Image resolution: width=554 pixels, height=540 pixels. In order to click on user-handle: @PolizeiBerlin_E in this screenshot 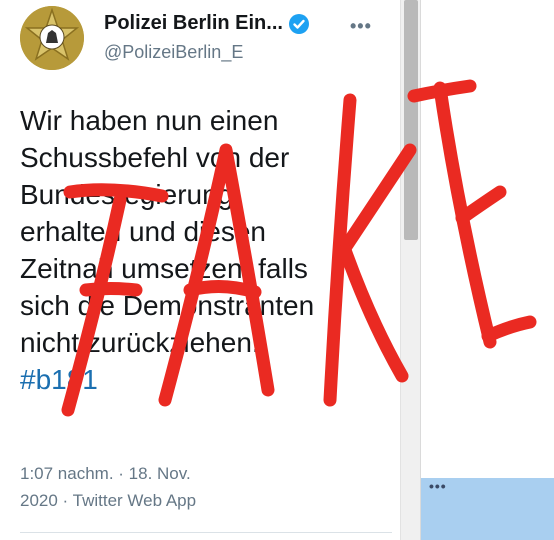, I will do `click(173, 52)`.